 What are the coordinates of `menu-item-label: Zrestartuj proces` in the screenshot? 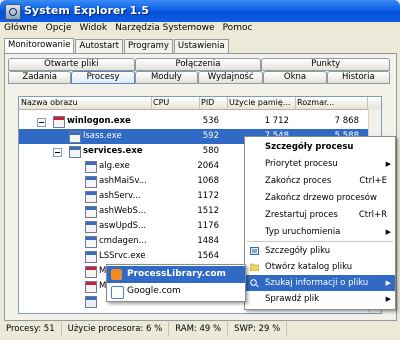 It's located at (301, 215).